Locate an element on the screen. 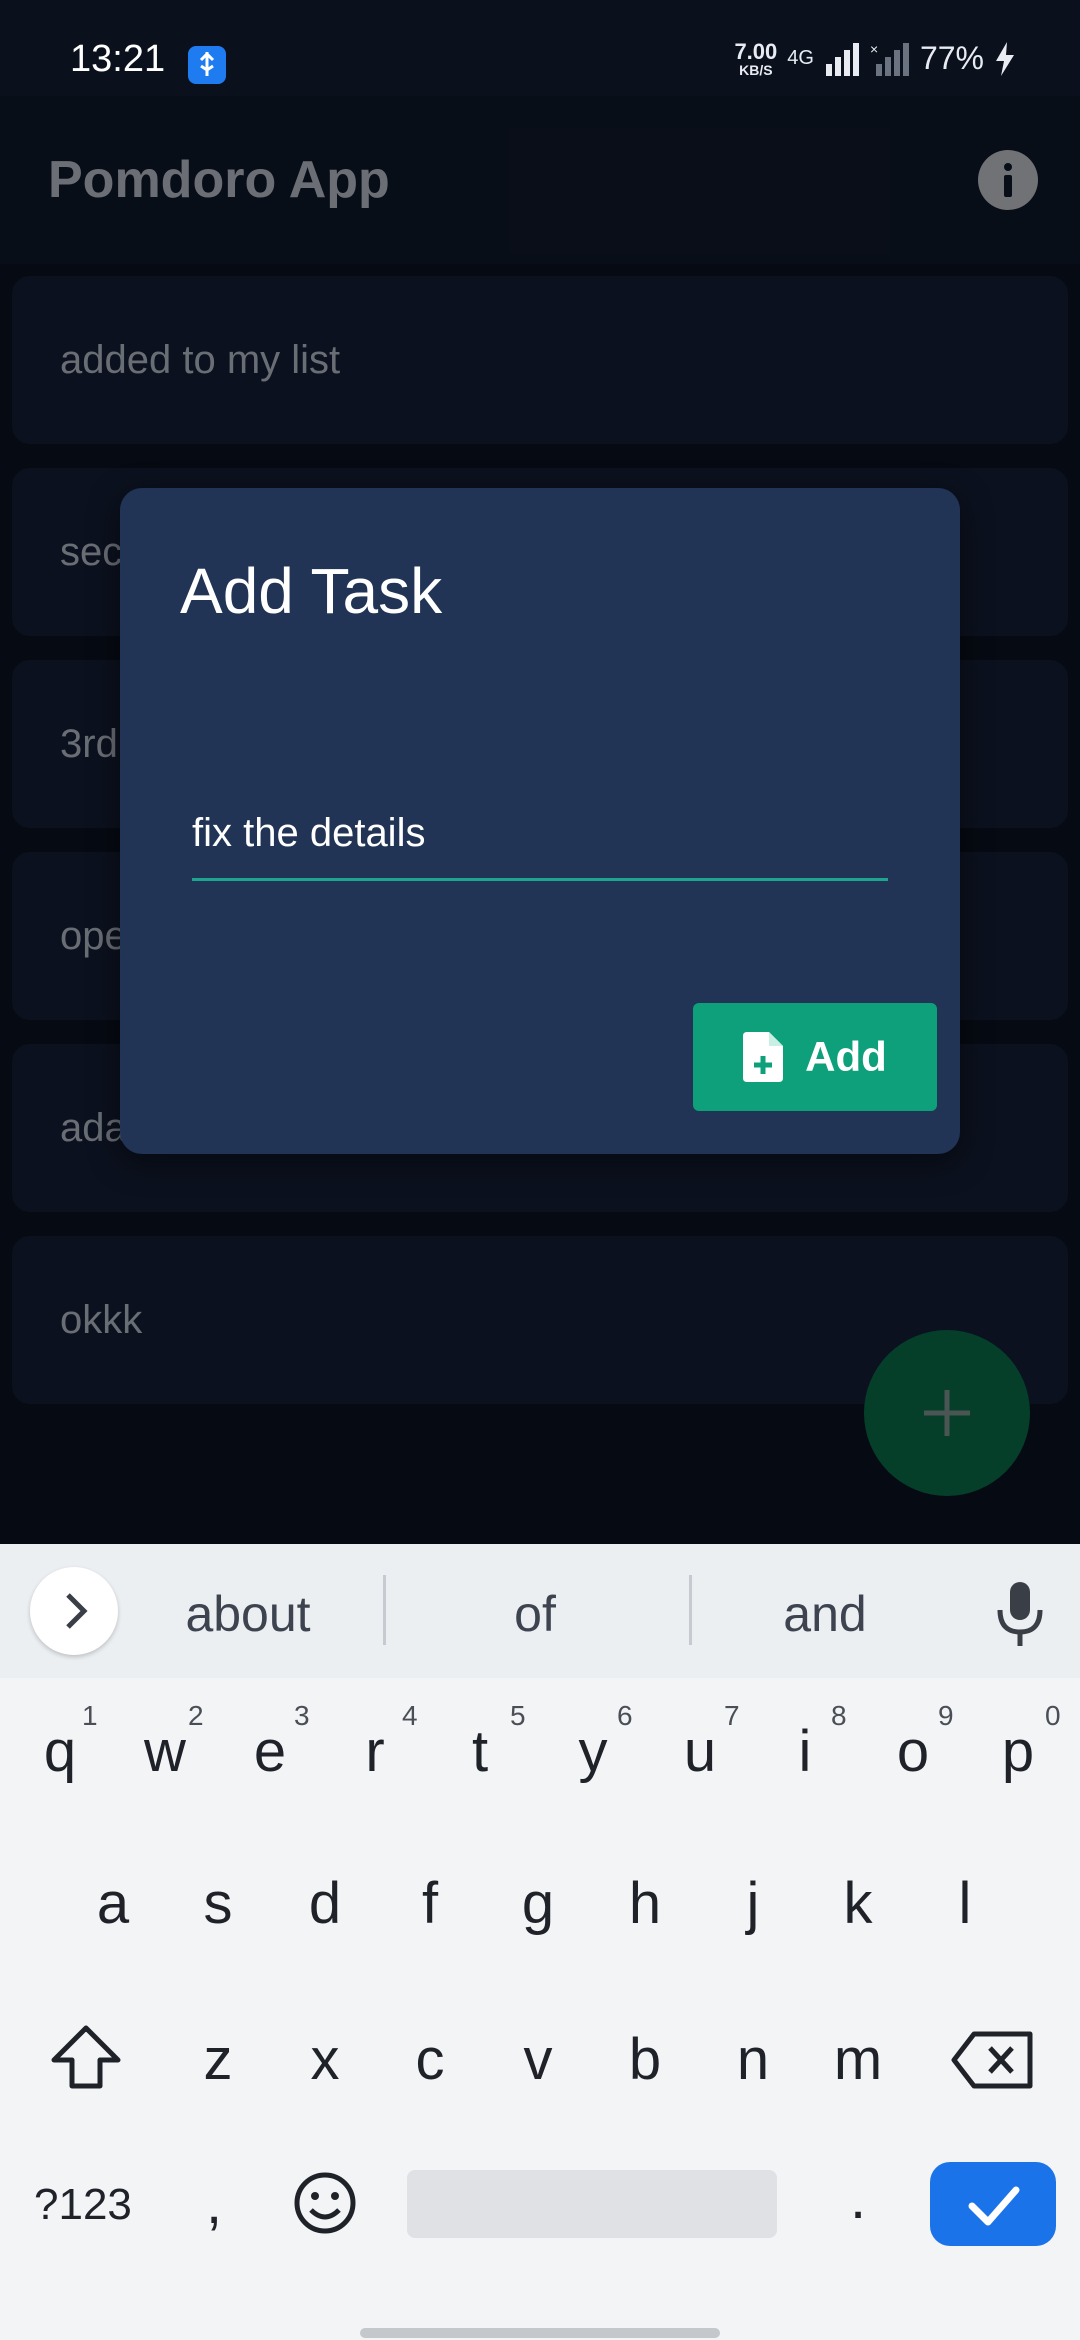  check-icon is located at coordinates (994, 2206).